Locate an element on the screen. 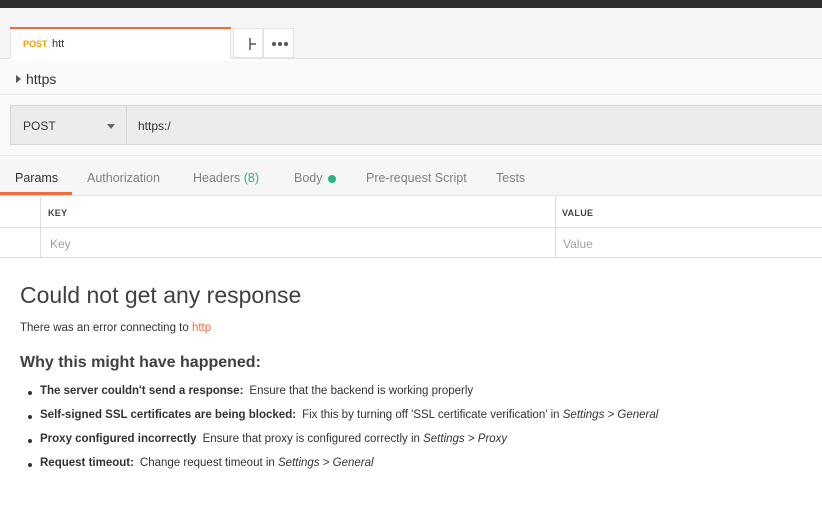  body-indicator-dot is located at coordinates (332, 179).